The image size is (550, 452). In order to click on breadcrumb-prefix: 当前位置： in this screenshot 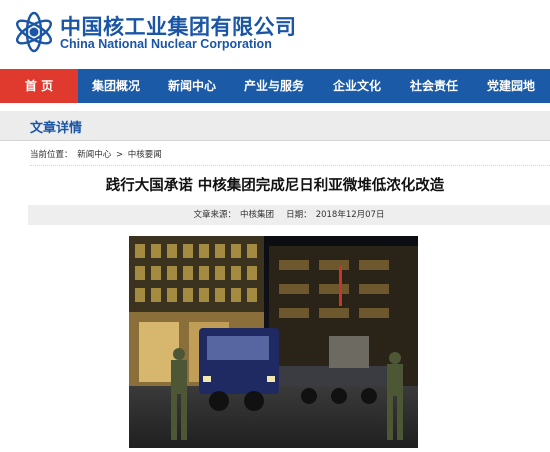, I will do `click(51, 155)`.